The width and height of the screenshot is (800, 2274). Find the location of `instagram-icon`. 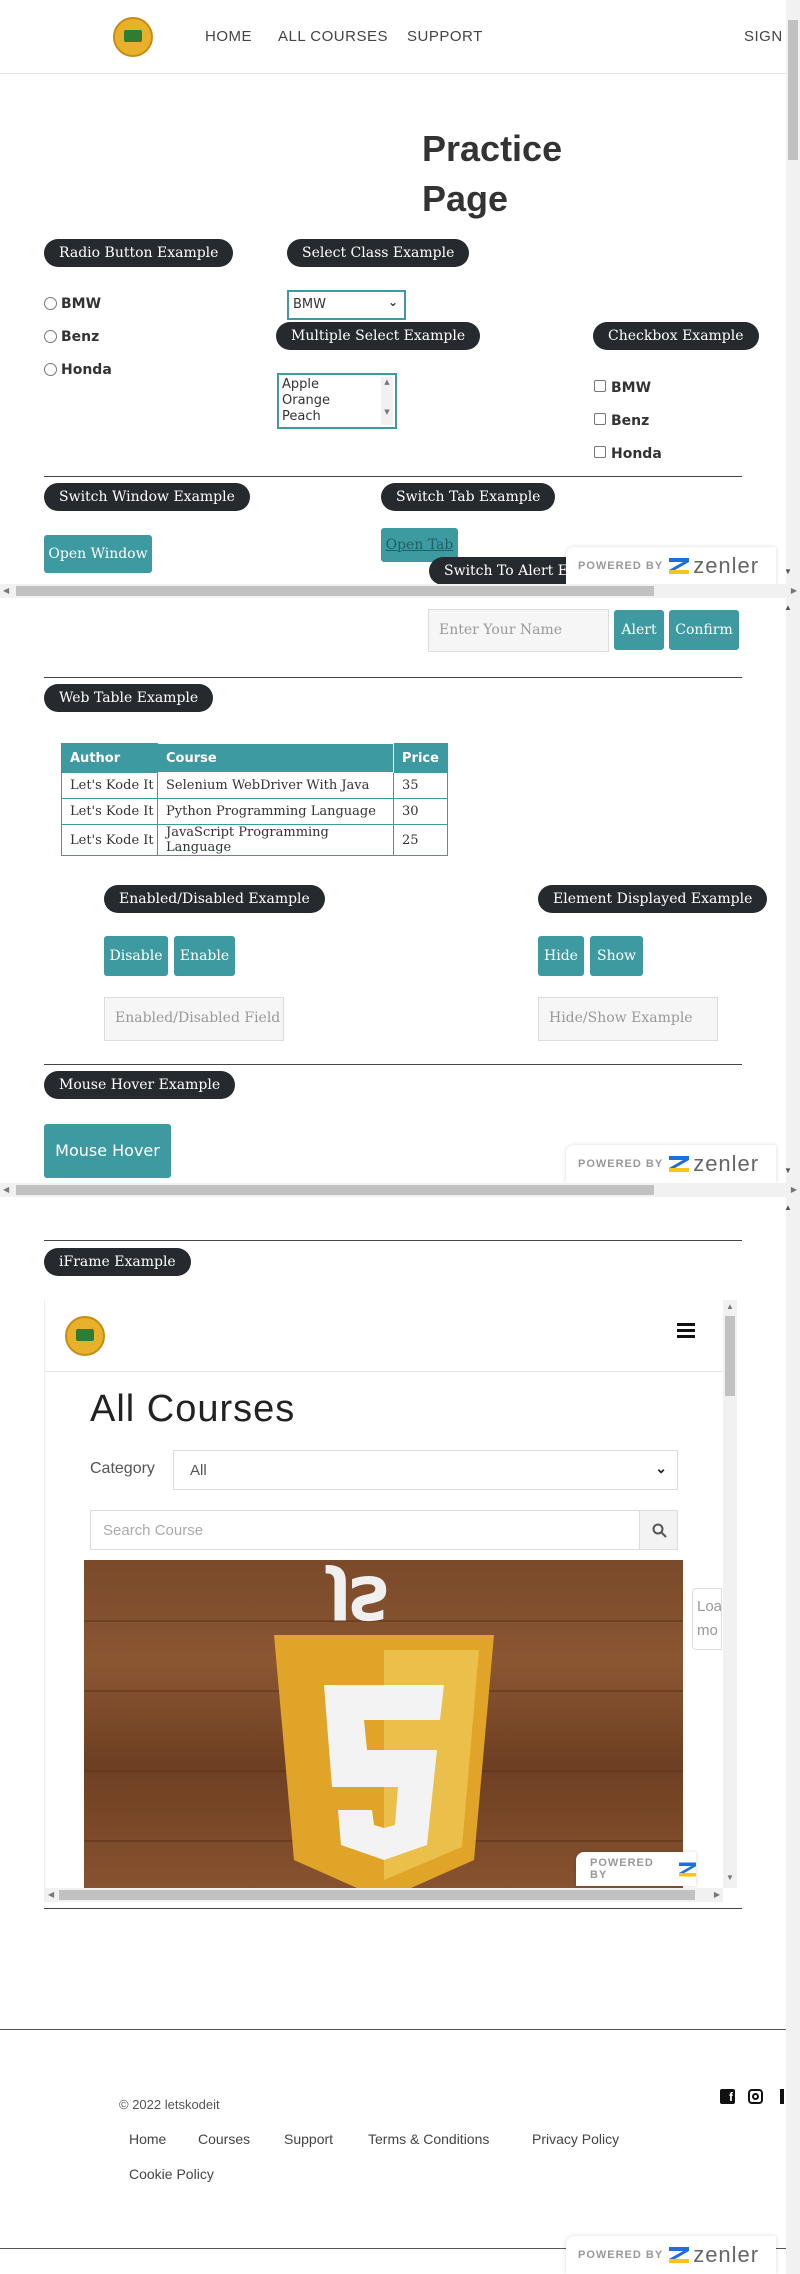

instagram-icon is located at coordinates (755, 2096).